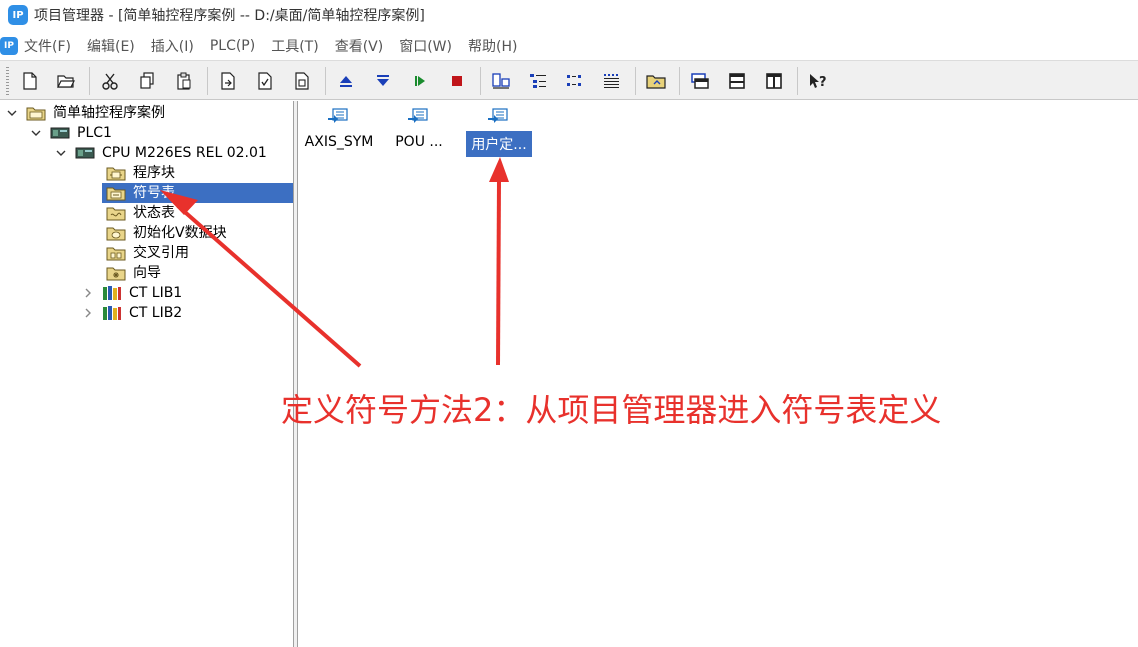  I want to click on tree-cpu-label: CPU M226ES REL 02.01, so click(184, 153).